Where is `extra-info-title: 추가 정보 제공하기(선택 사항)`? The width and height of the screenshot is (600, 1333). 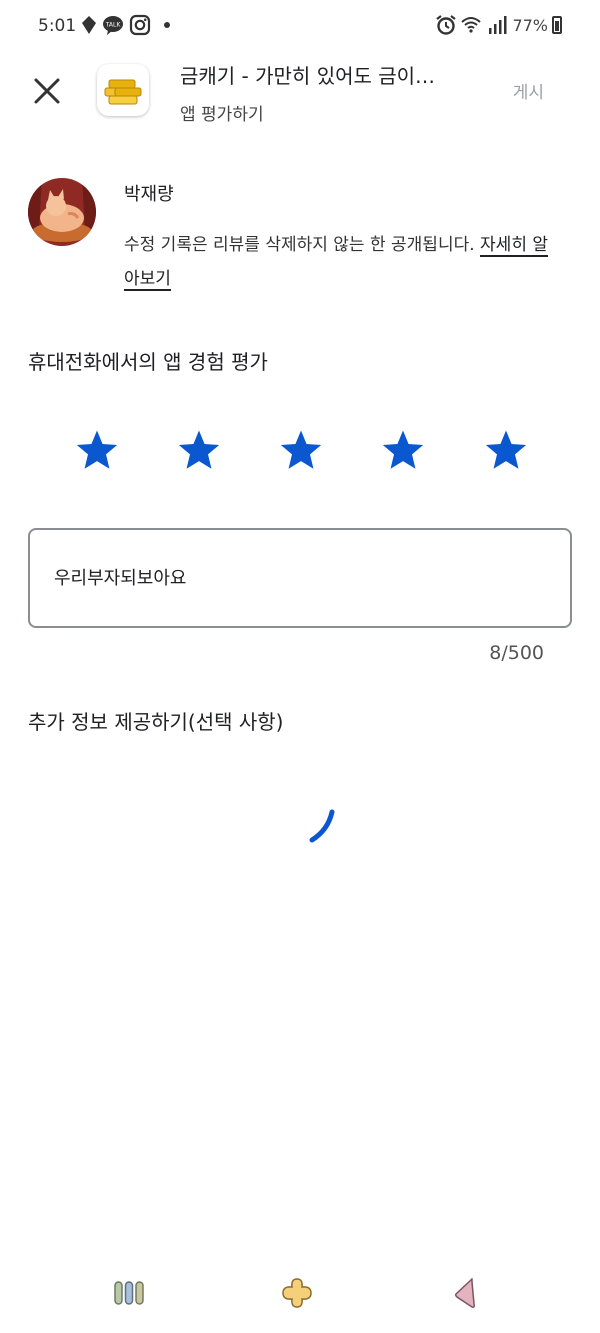
extra-info-title: 추가 정보 제공하기(선택 사항) is located at coordinates (155, 720).